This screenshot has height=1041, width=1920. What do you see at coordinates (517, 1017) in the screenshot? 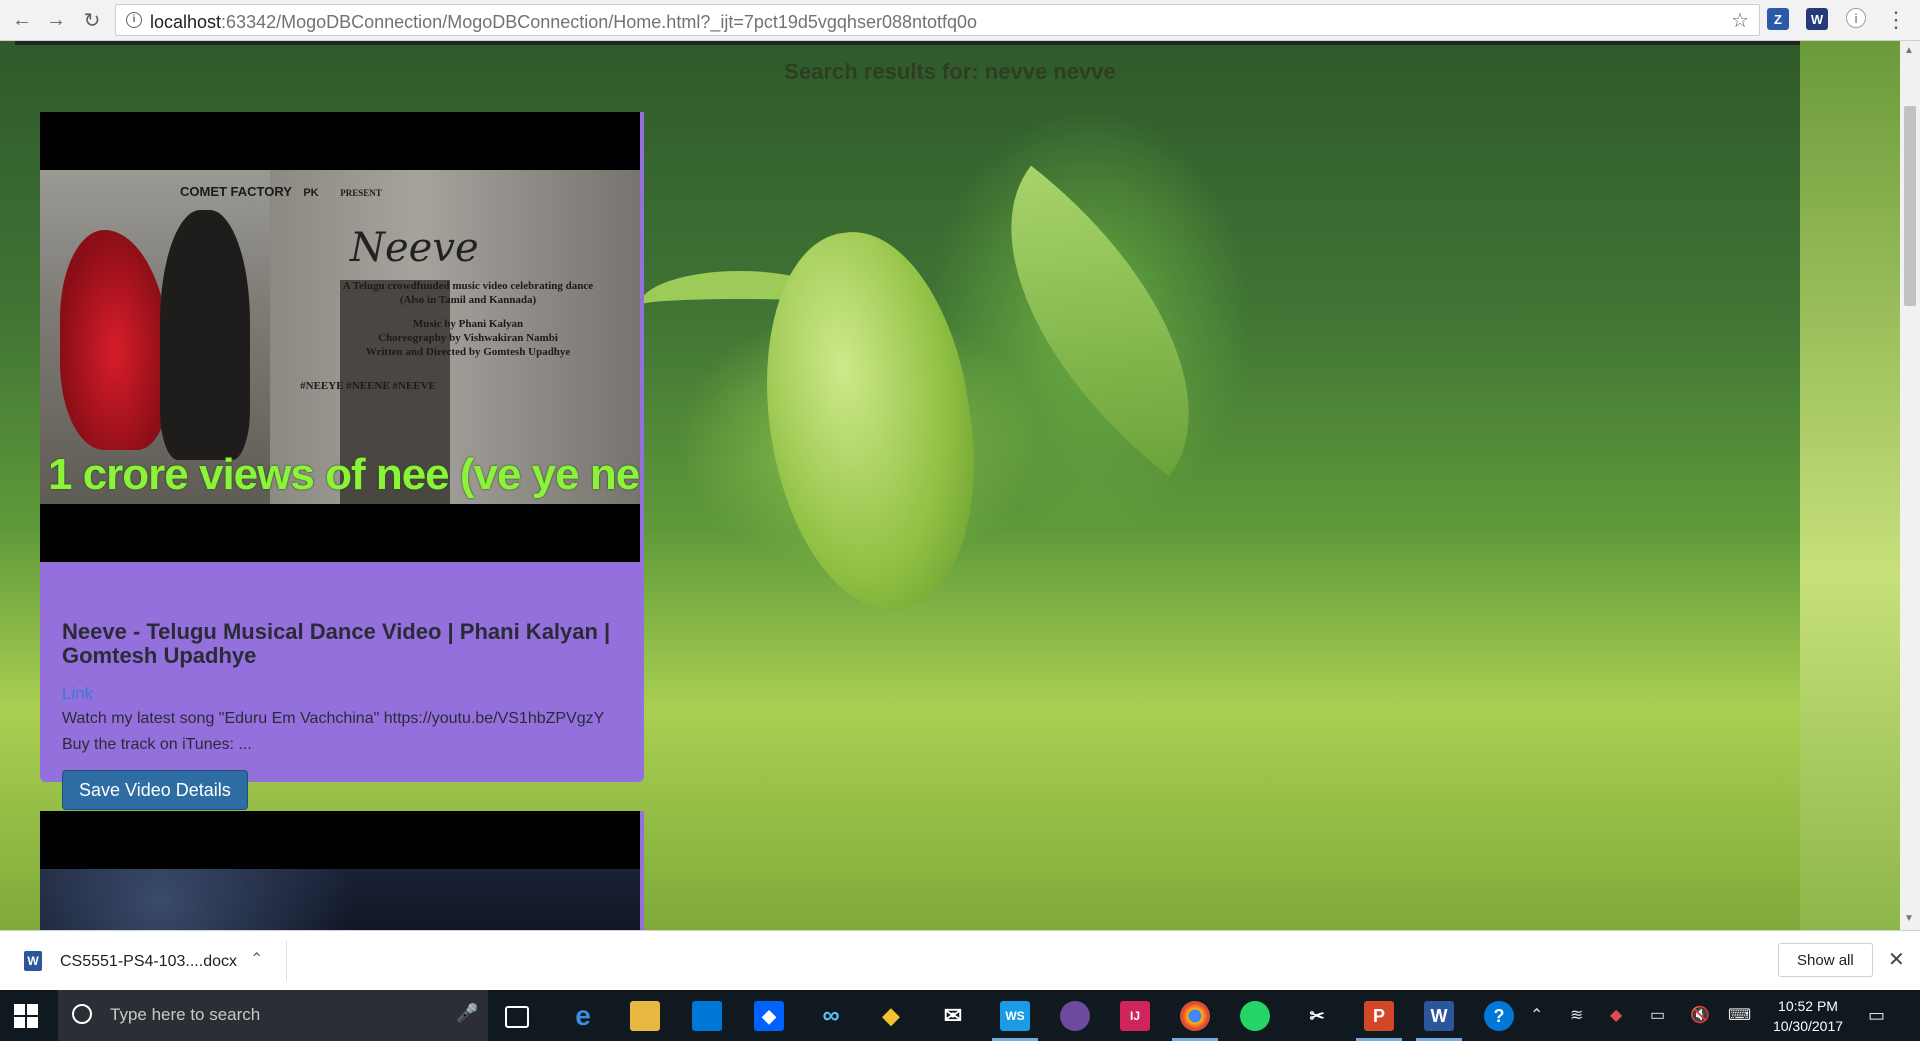
I see `task-view-icon` at bounding box center [517, 1017].